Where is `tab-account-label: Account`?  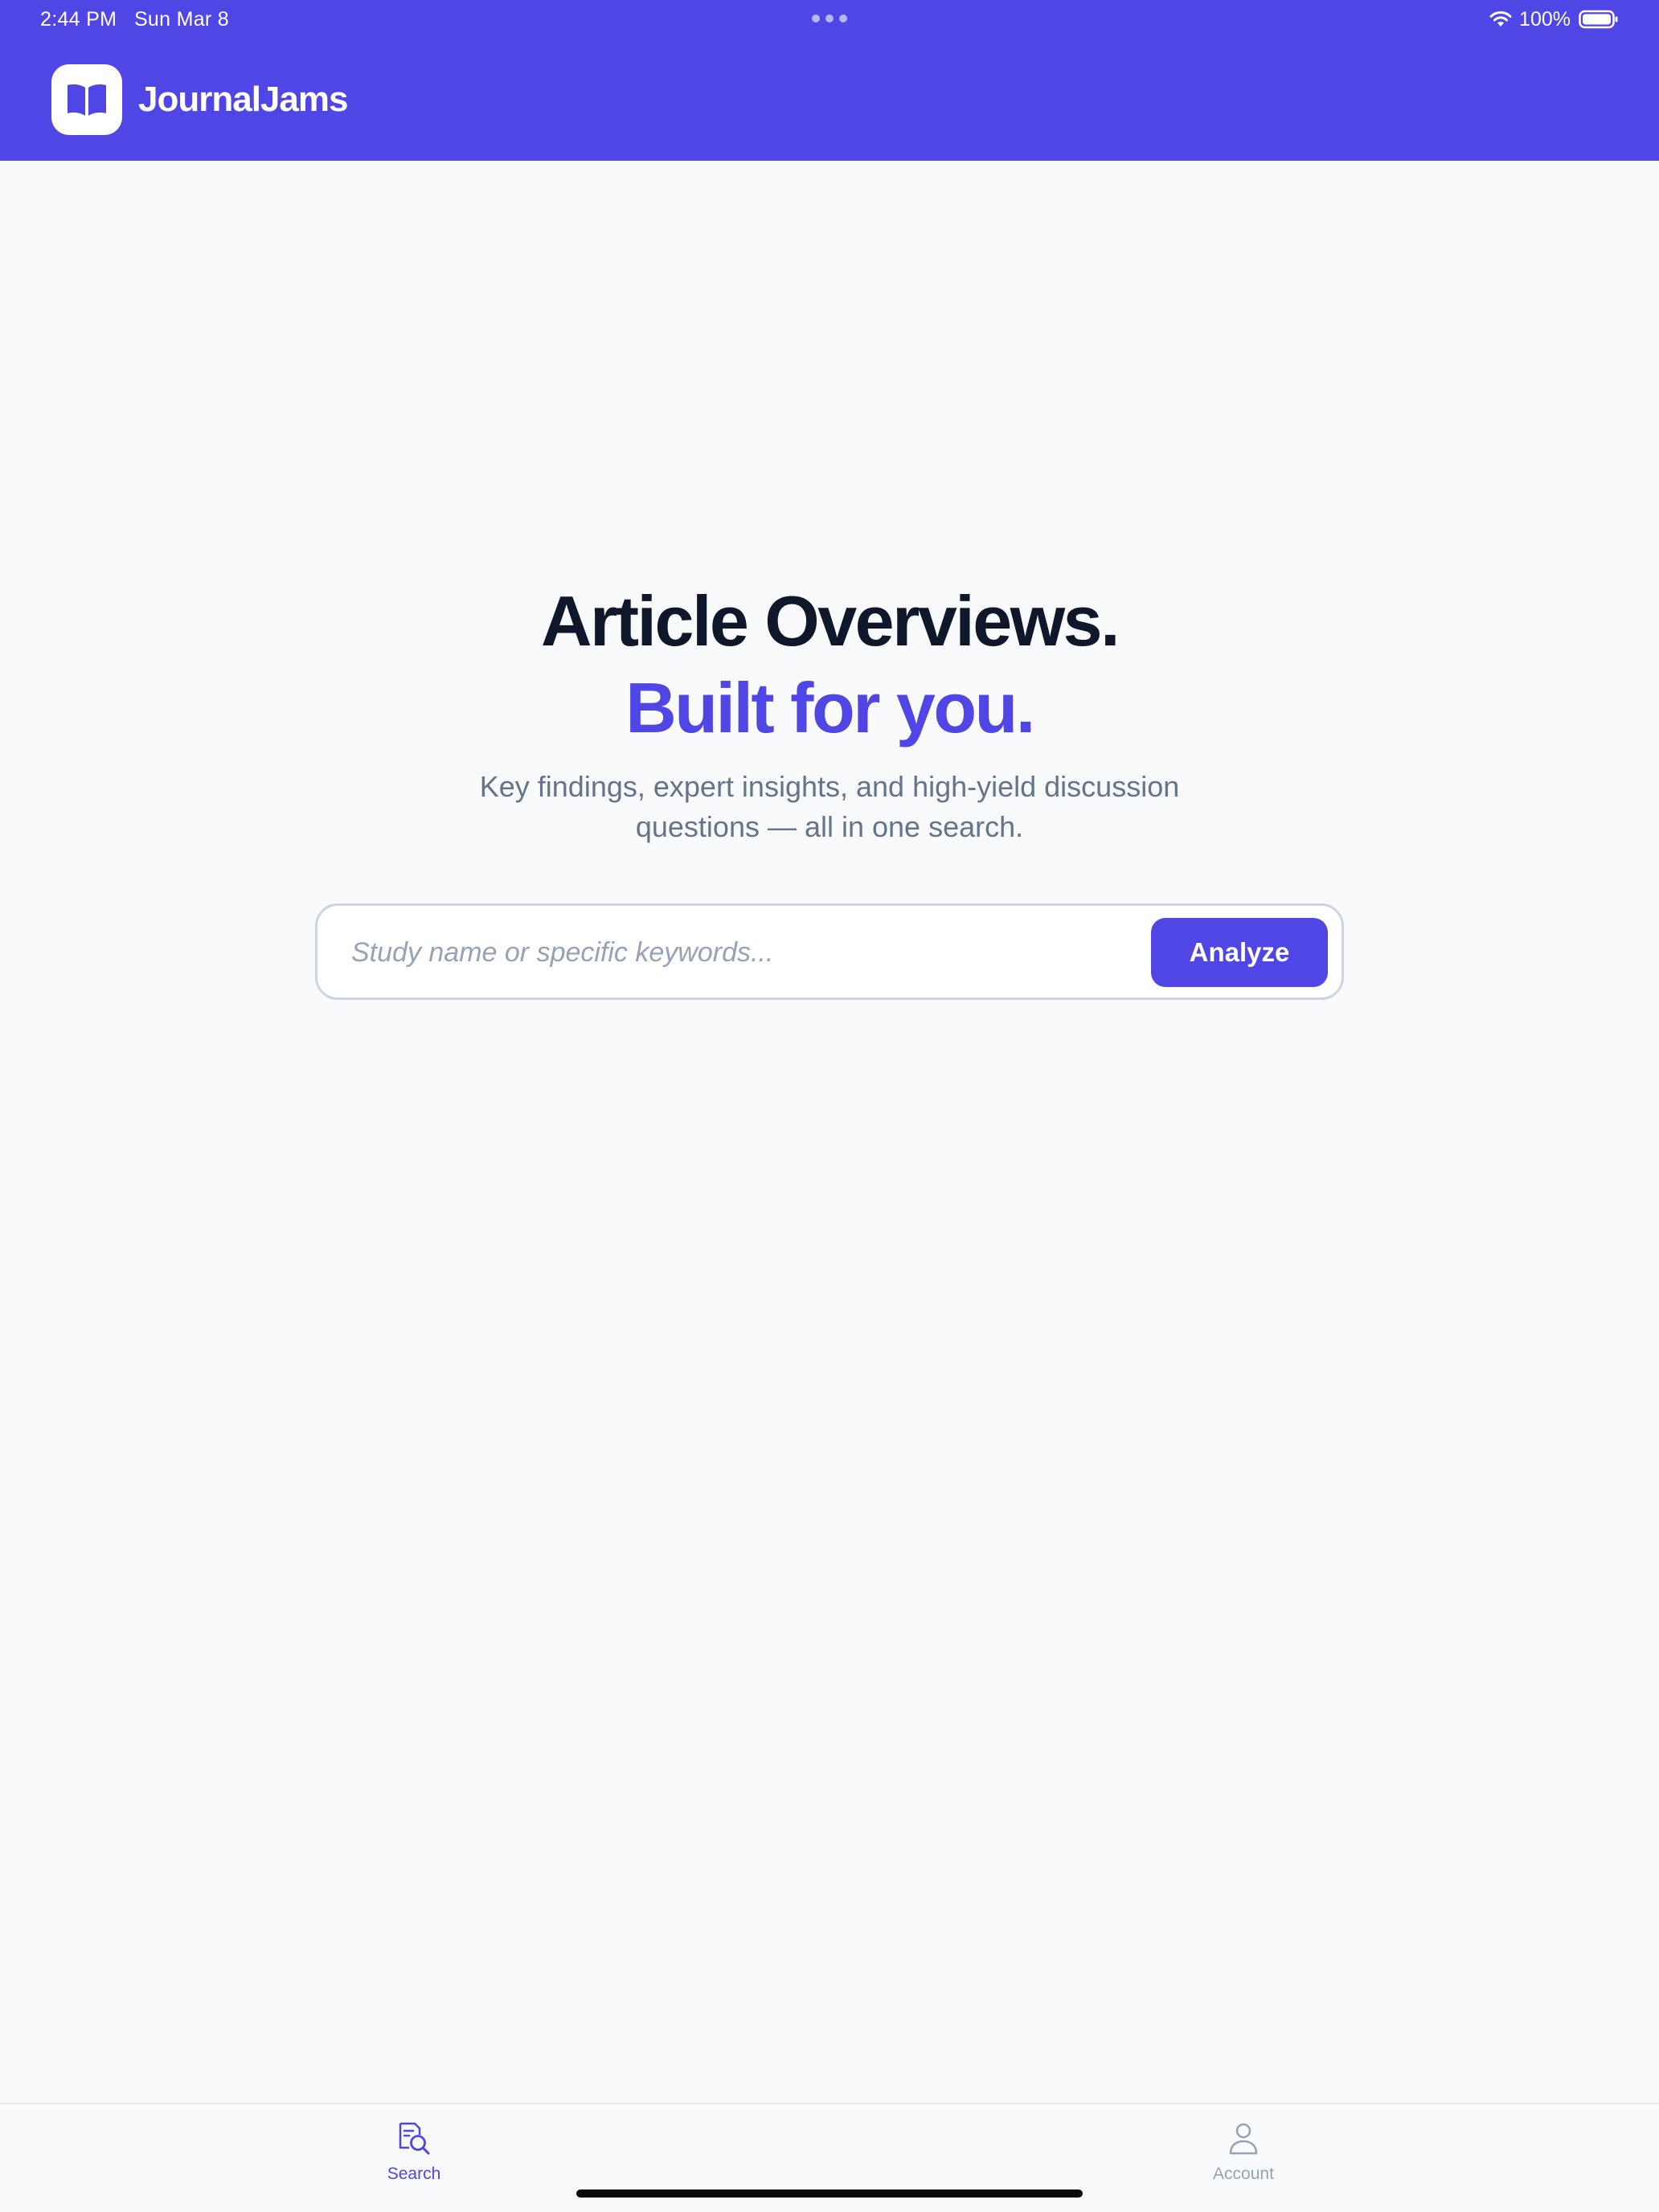 tab-account-label: Account is located at coordinates (1243, 2174).